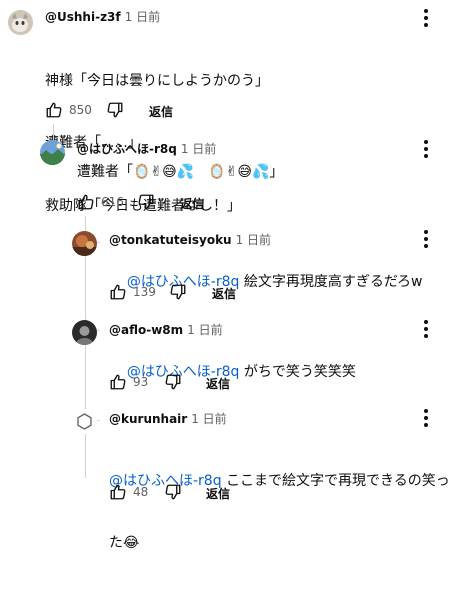 This screenshot has width=458, height=593. I want to click on like-count: 616, so click(112, 202).